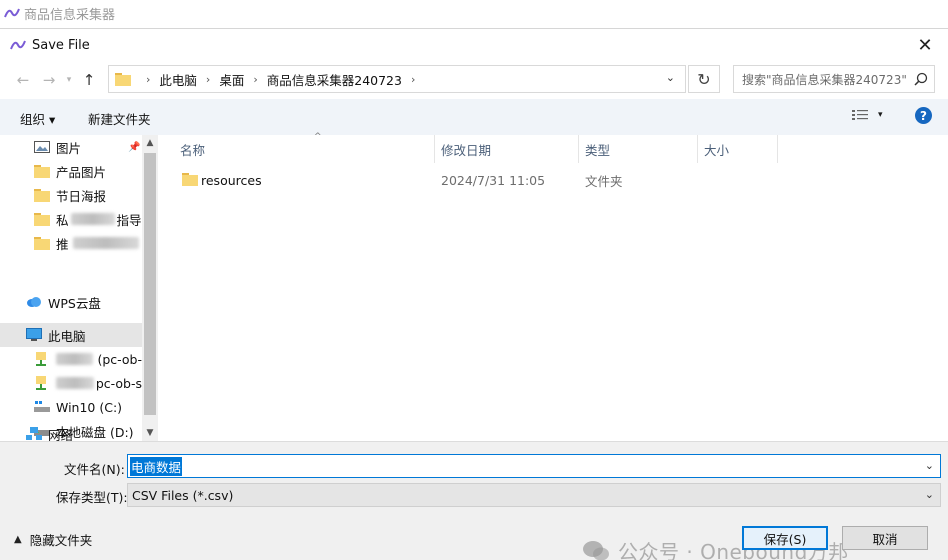 This screenshot has width=948, height=560. I want to click on file-modified: 2024/7/31 11:05, so click(493, 180).